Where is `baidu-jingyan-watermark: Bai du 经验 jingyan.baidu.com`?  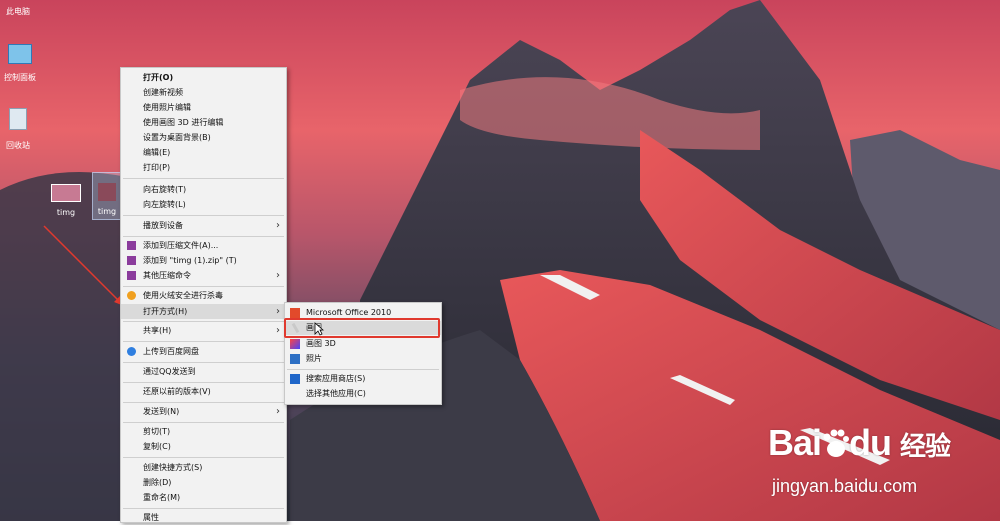 baidu-jingyan-watermark: Bai du 经验 jingyan.baidu.com is located at coordinates (884, 464).